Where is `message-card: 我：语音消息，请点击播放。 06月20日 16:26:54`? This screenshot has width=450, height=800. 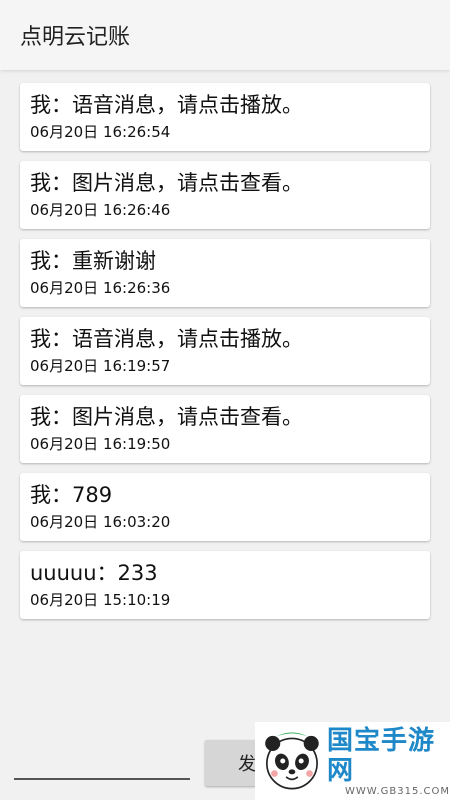 message-card: 我：语音消息，请点击播放。 06月20日 16:26:54 is located at coordinates (225, 117).